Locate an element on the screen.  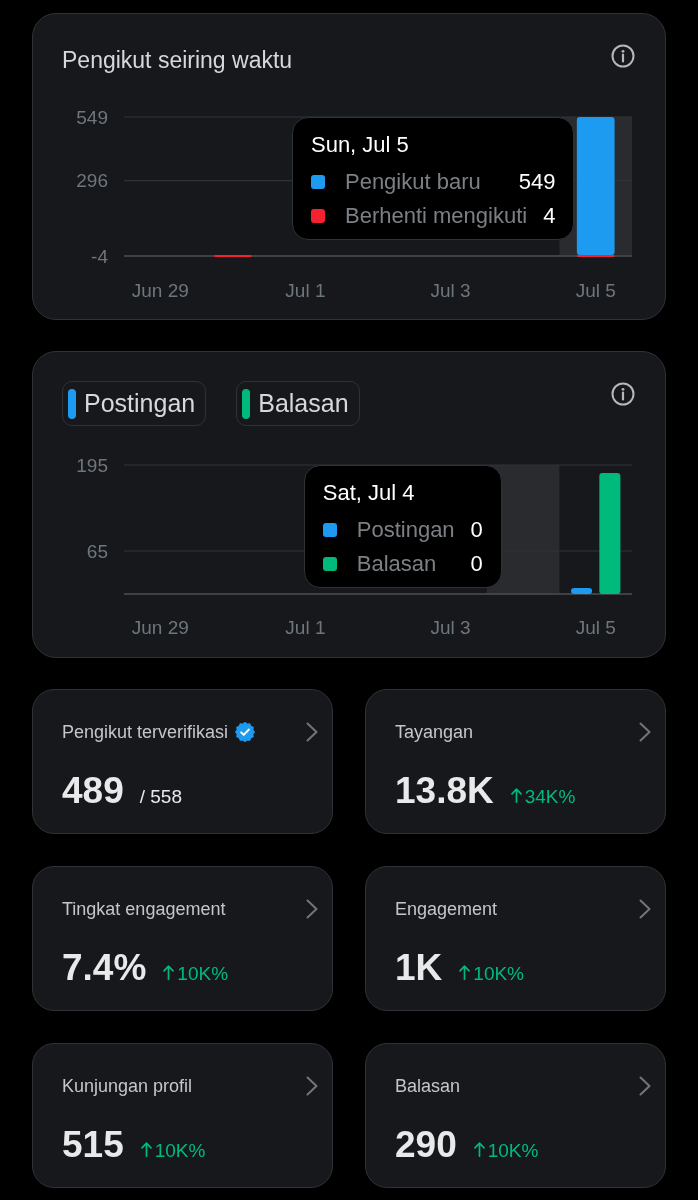
tooltip-series-label: Postingan is located at coordinates (405, 530).